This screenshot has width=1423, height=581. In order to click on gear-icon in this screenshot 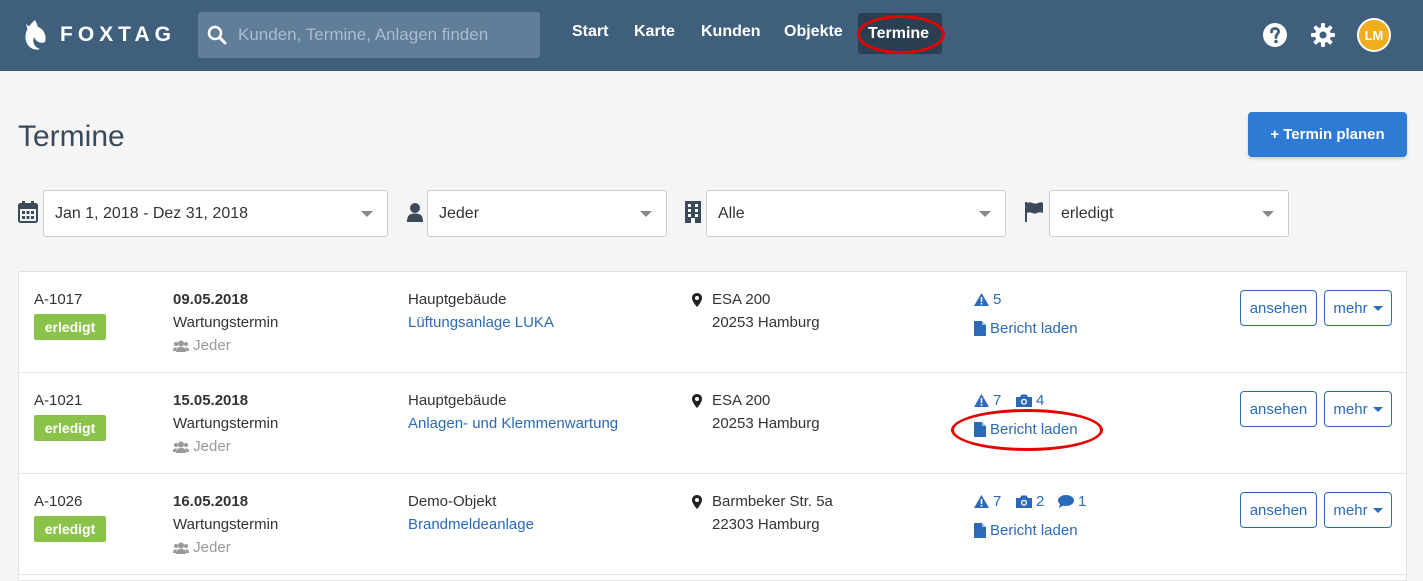, I will do `click(1323, 35)`.